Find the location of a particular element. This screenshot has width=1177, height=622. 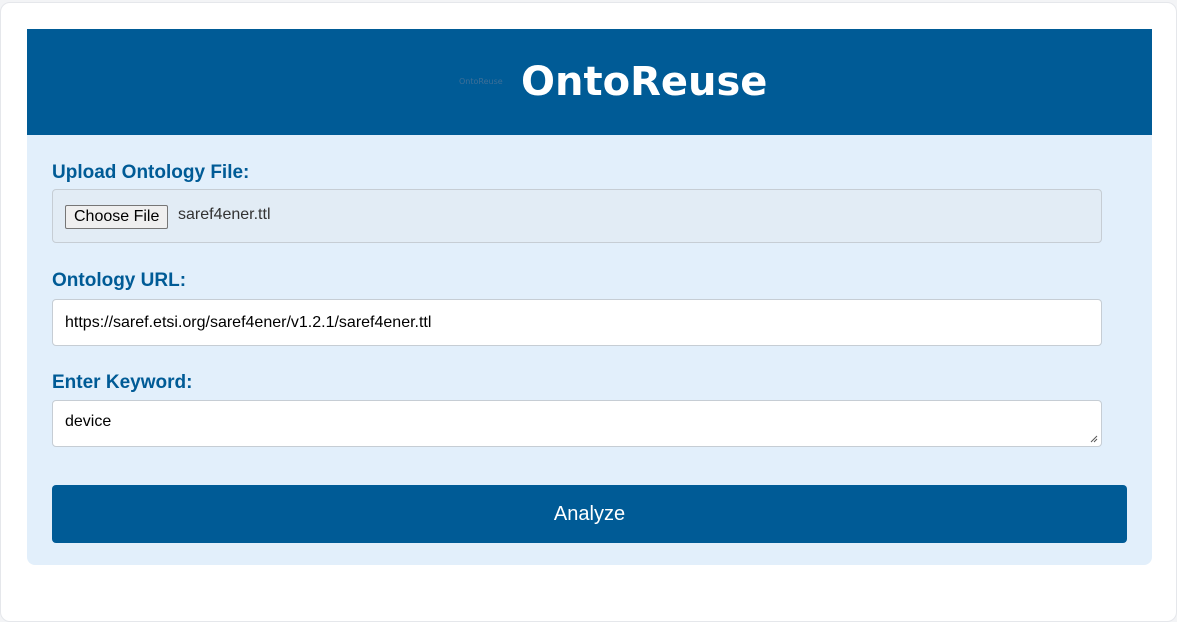

upload-label: Upload Ontology File: is located at coordinates (151, 172).